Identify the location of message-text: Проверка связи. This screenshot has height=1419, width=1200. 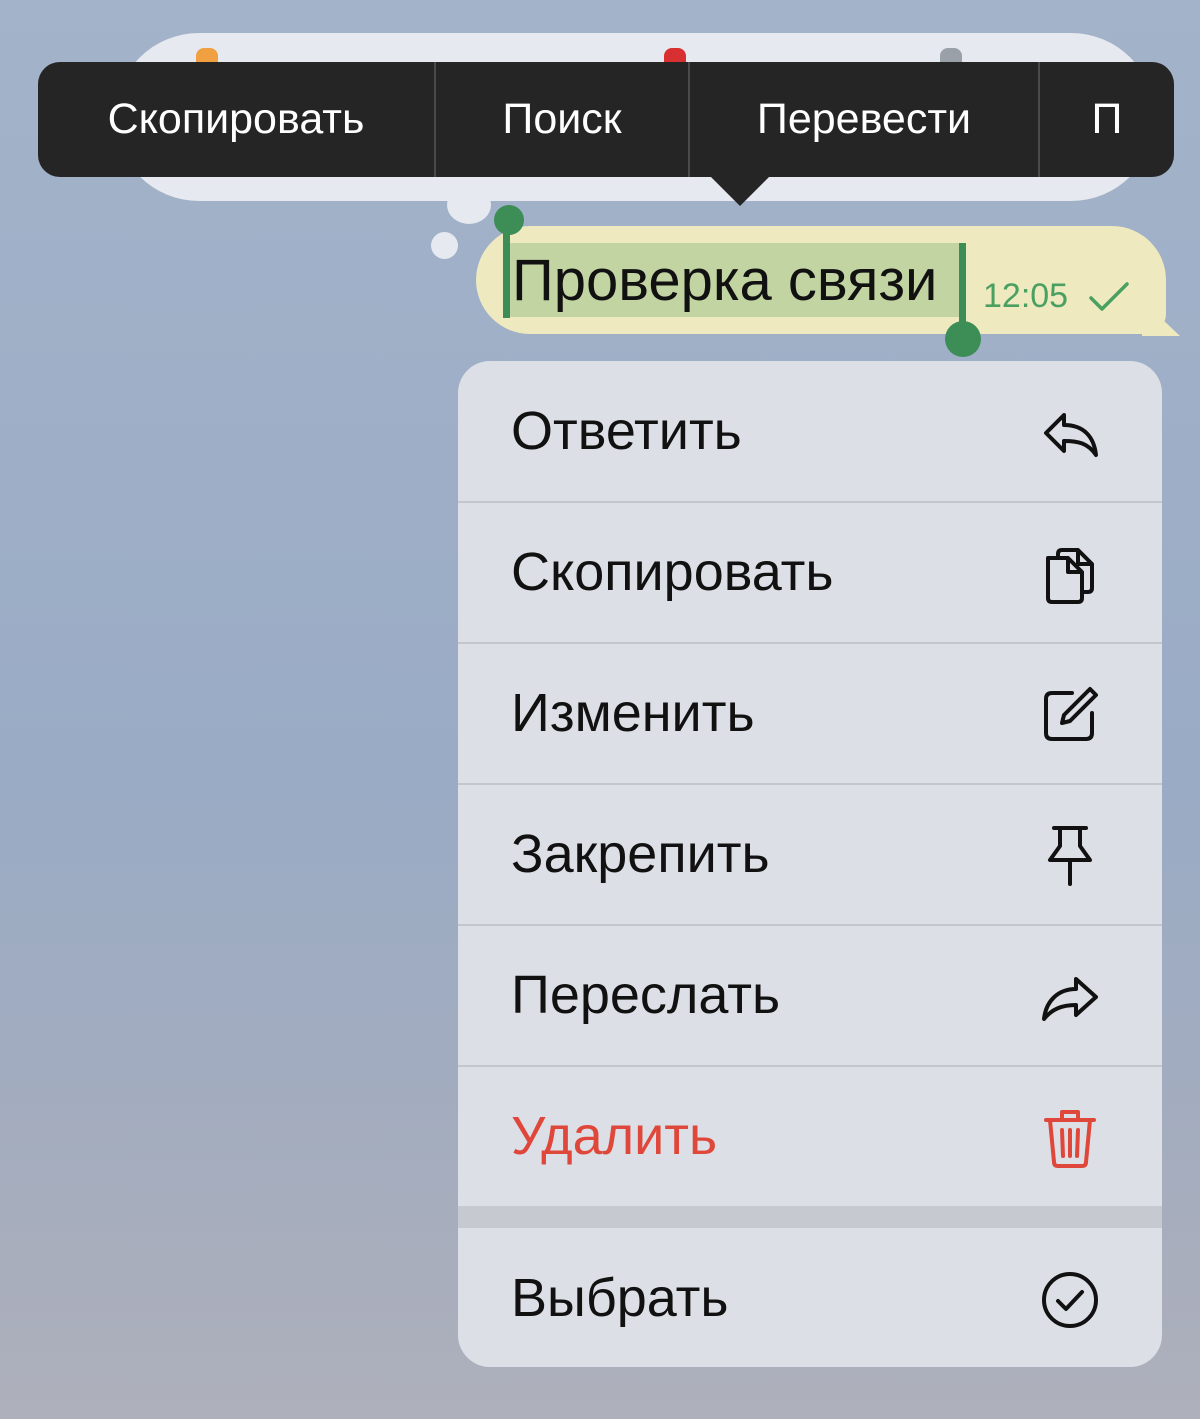
(724, 281).